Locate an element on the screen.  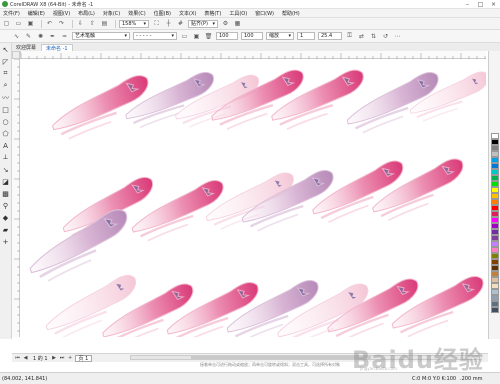
connector-tool-icon: ↘ is located at coordinates (5, 169).